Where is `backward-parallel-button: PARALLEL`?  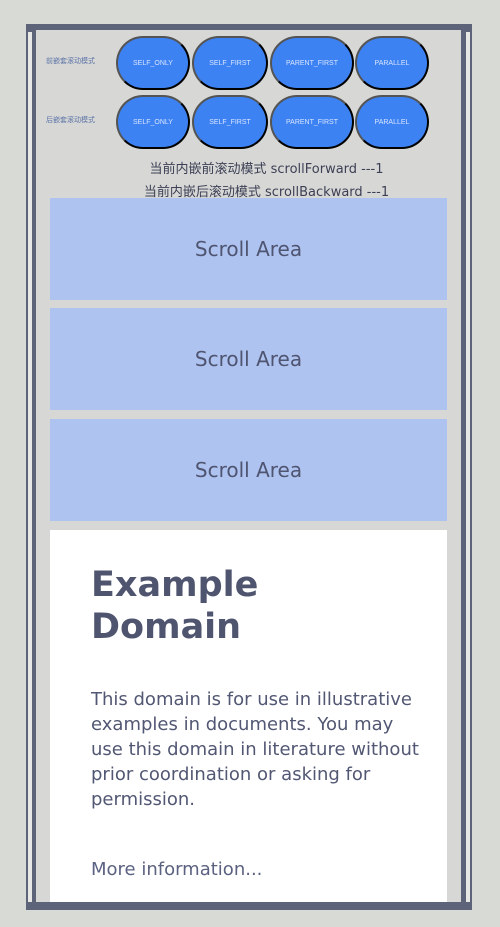
backward-parallel-button: PARALLEL is located at coordinates (392, 122).